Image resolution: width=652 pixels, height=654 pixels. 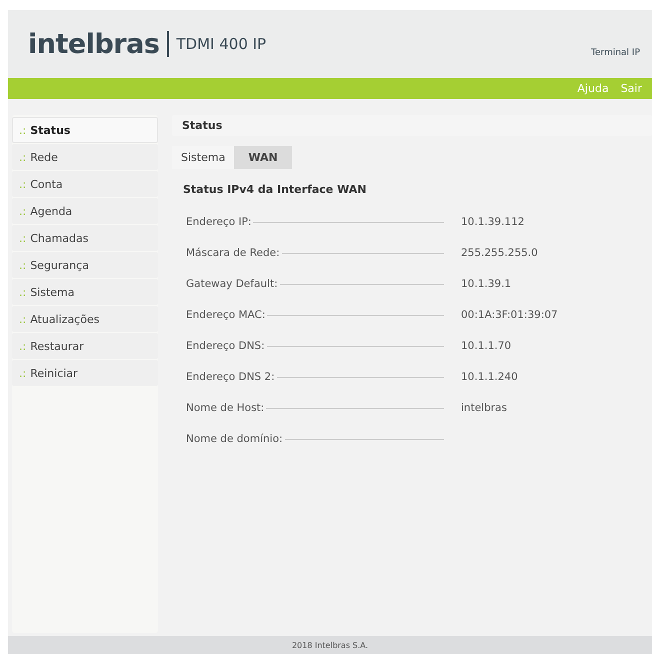 I want to click on field-label: Endereço DNS:, so click(x=225, y=346).